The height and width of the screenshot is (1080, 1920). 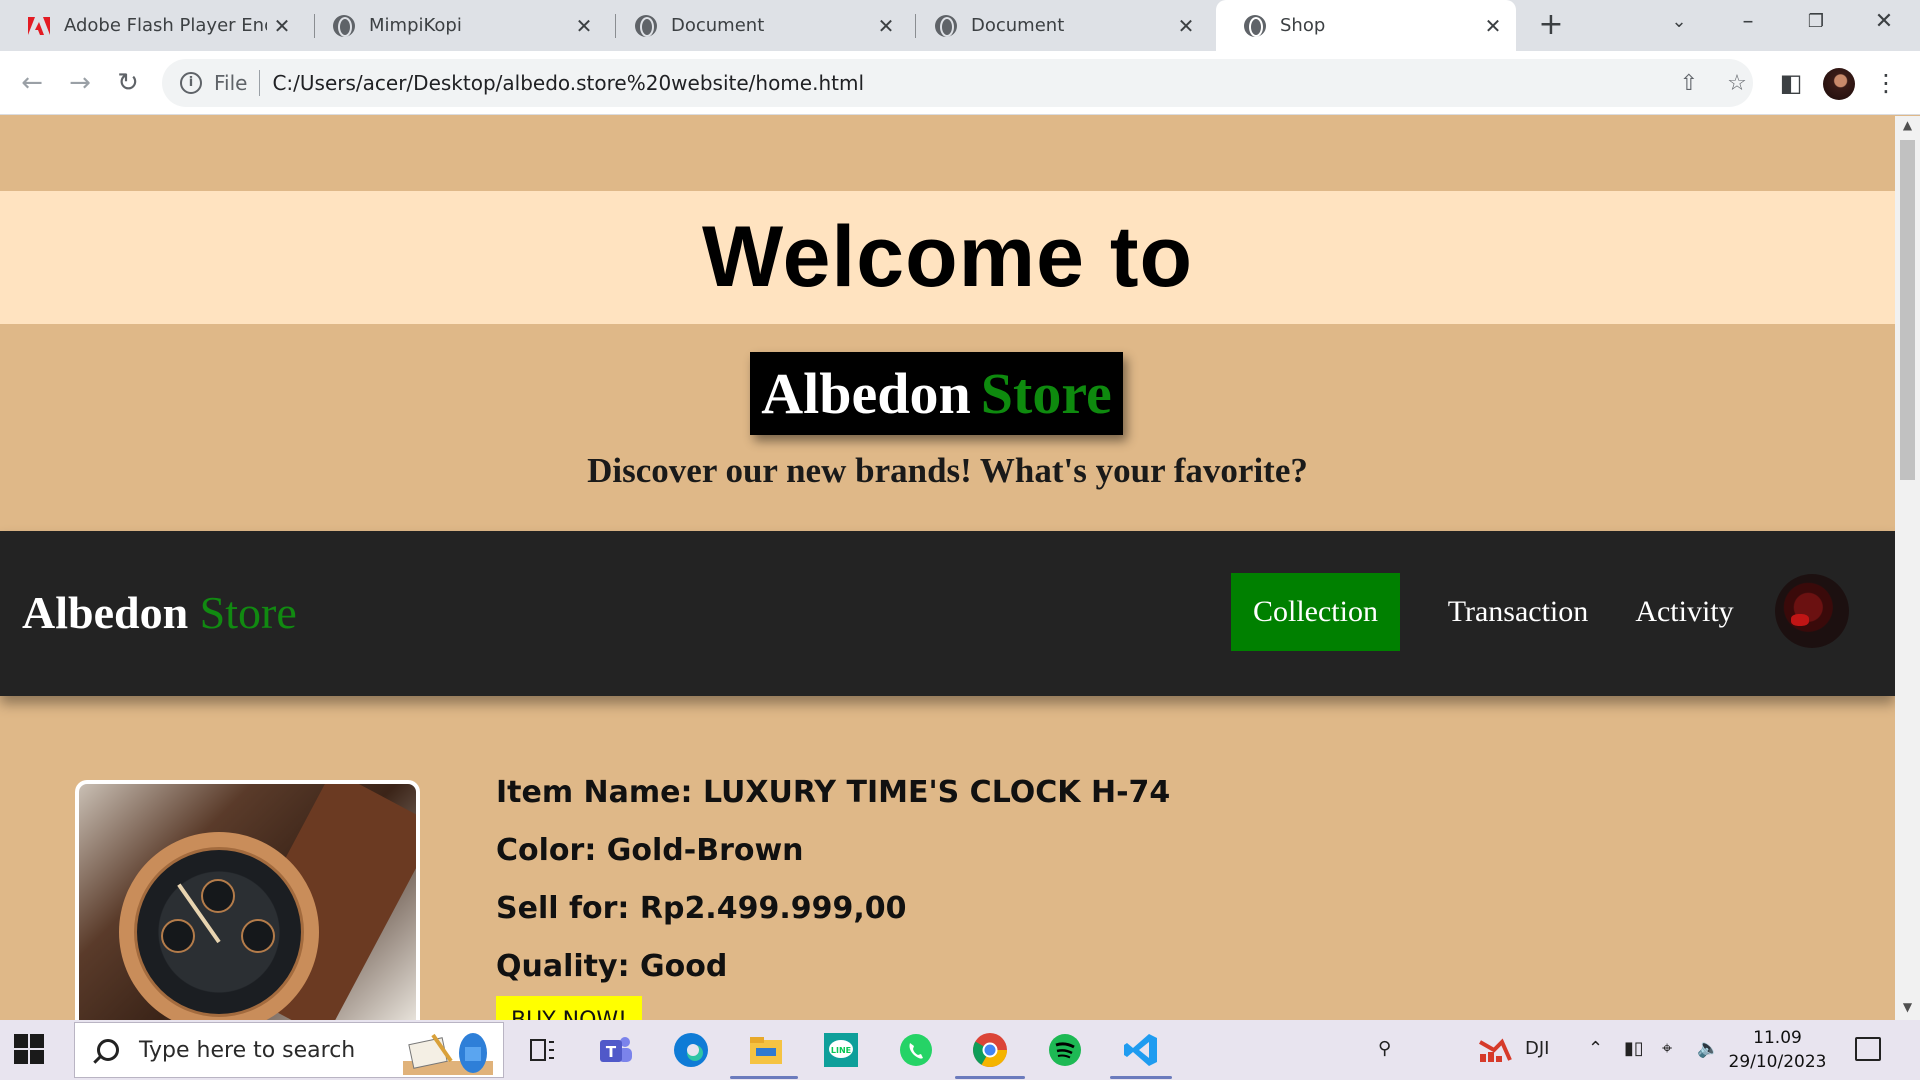 I want to click on tab-adobe-flash: Adobe Flash Player End of Life ✕, so click(x=152, y=25).